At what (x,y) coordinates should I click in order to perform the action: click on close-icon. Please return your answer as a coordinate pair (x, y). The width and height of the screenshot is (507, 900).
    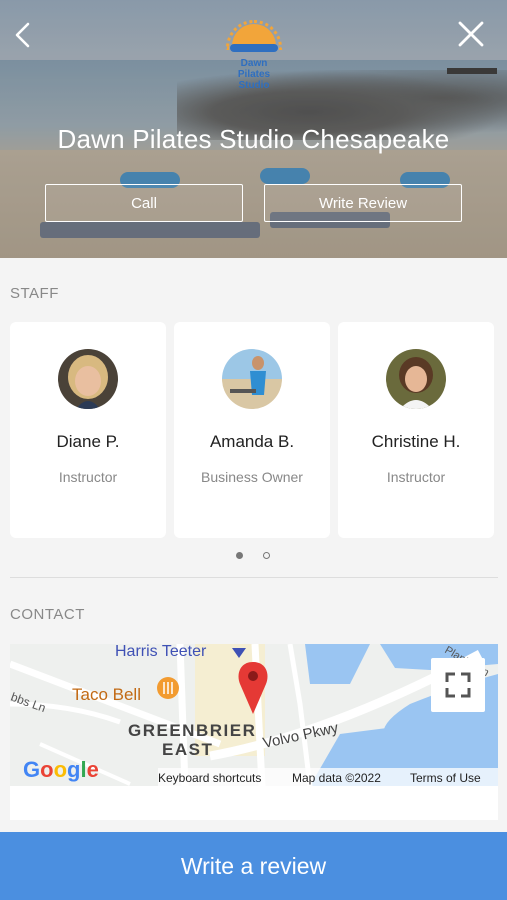
    Looking at the image, I should click on (471, 34).